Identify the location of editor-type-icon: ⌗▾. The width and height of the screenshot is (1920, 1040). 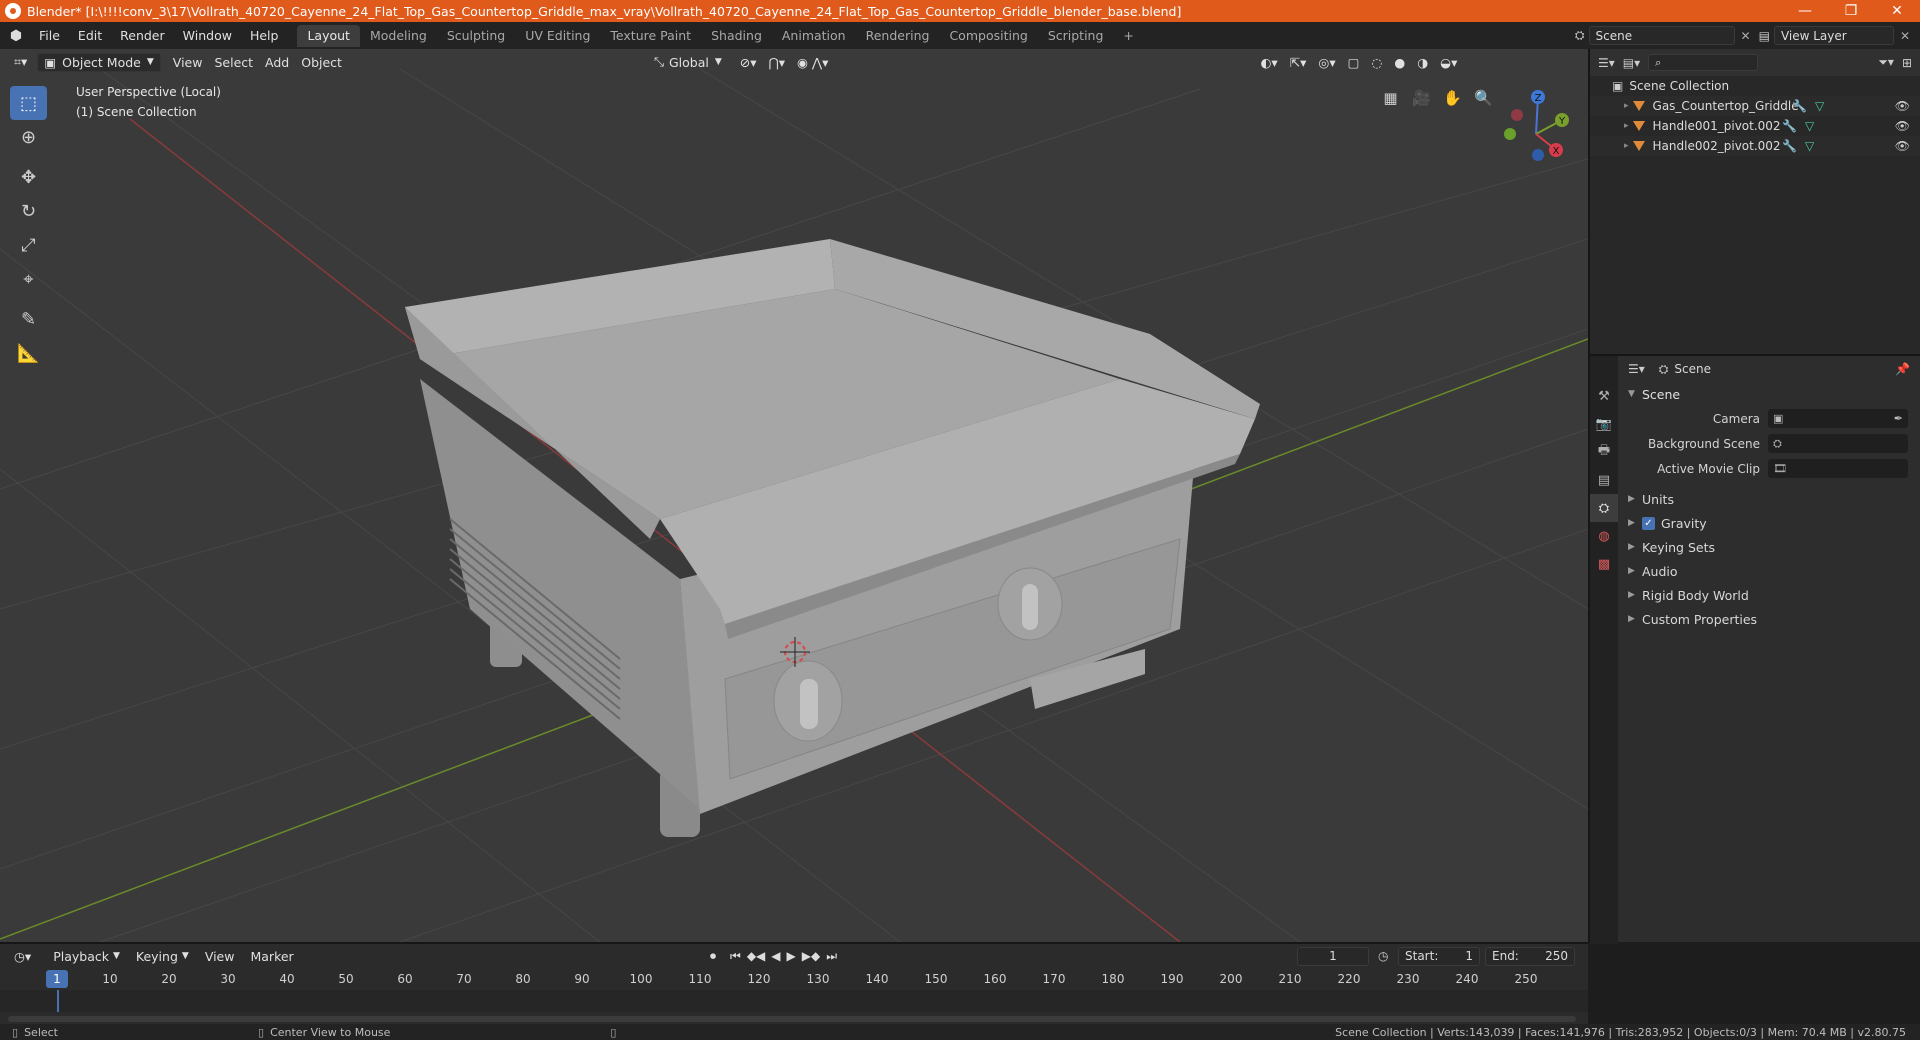
(20, 62).